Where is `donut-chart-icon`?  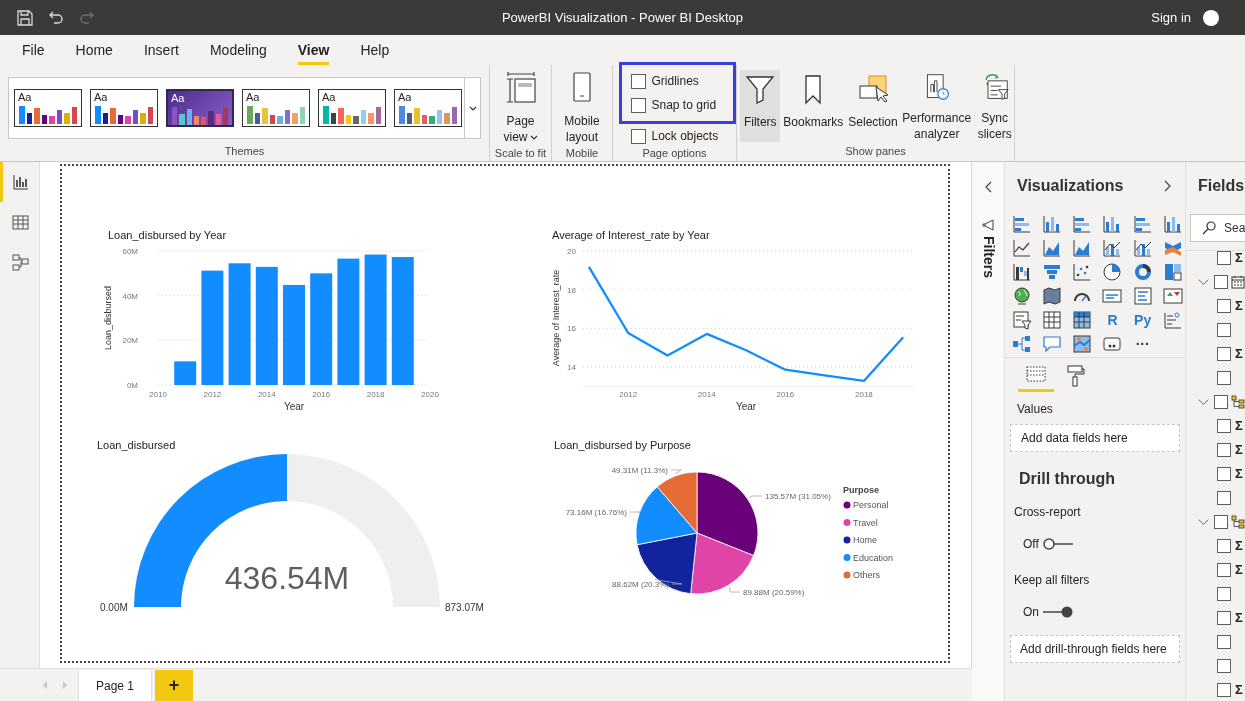 donut-chart-icon is located at coordinates (1142, 272).